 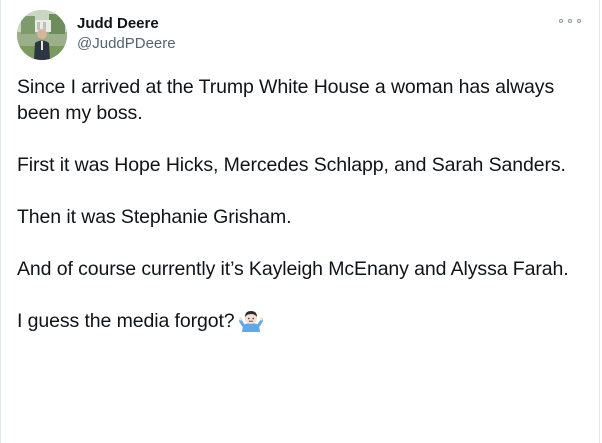 I want to click on author-names: Judd Deere @JuddPDeere, so click(x=126, y=33).